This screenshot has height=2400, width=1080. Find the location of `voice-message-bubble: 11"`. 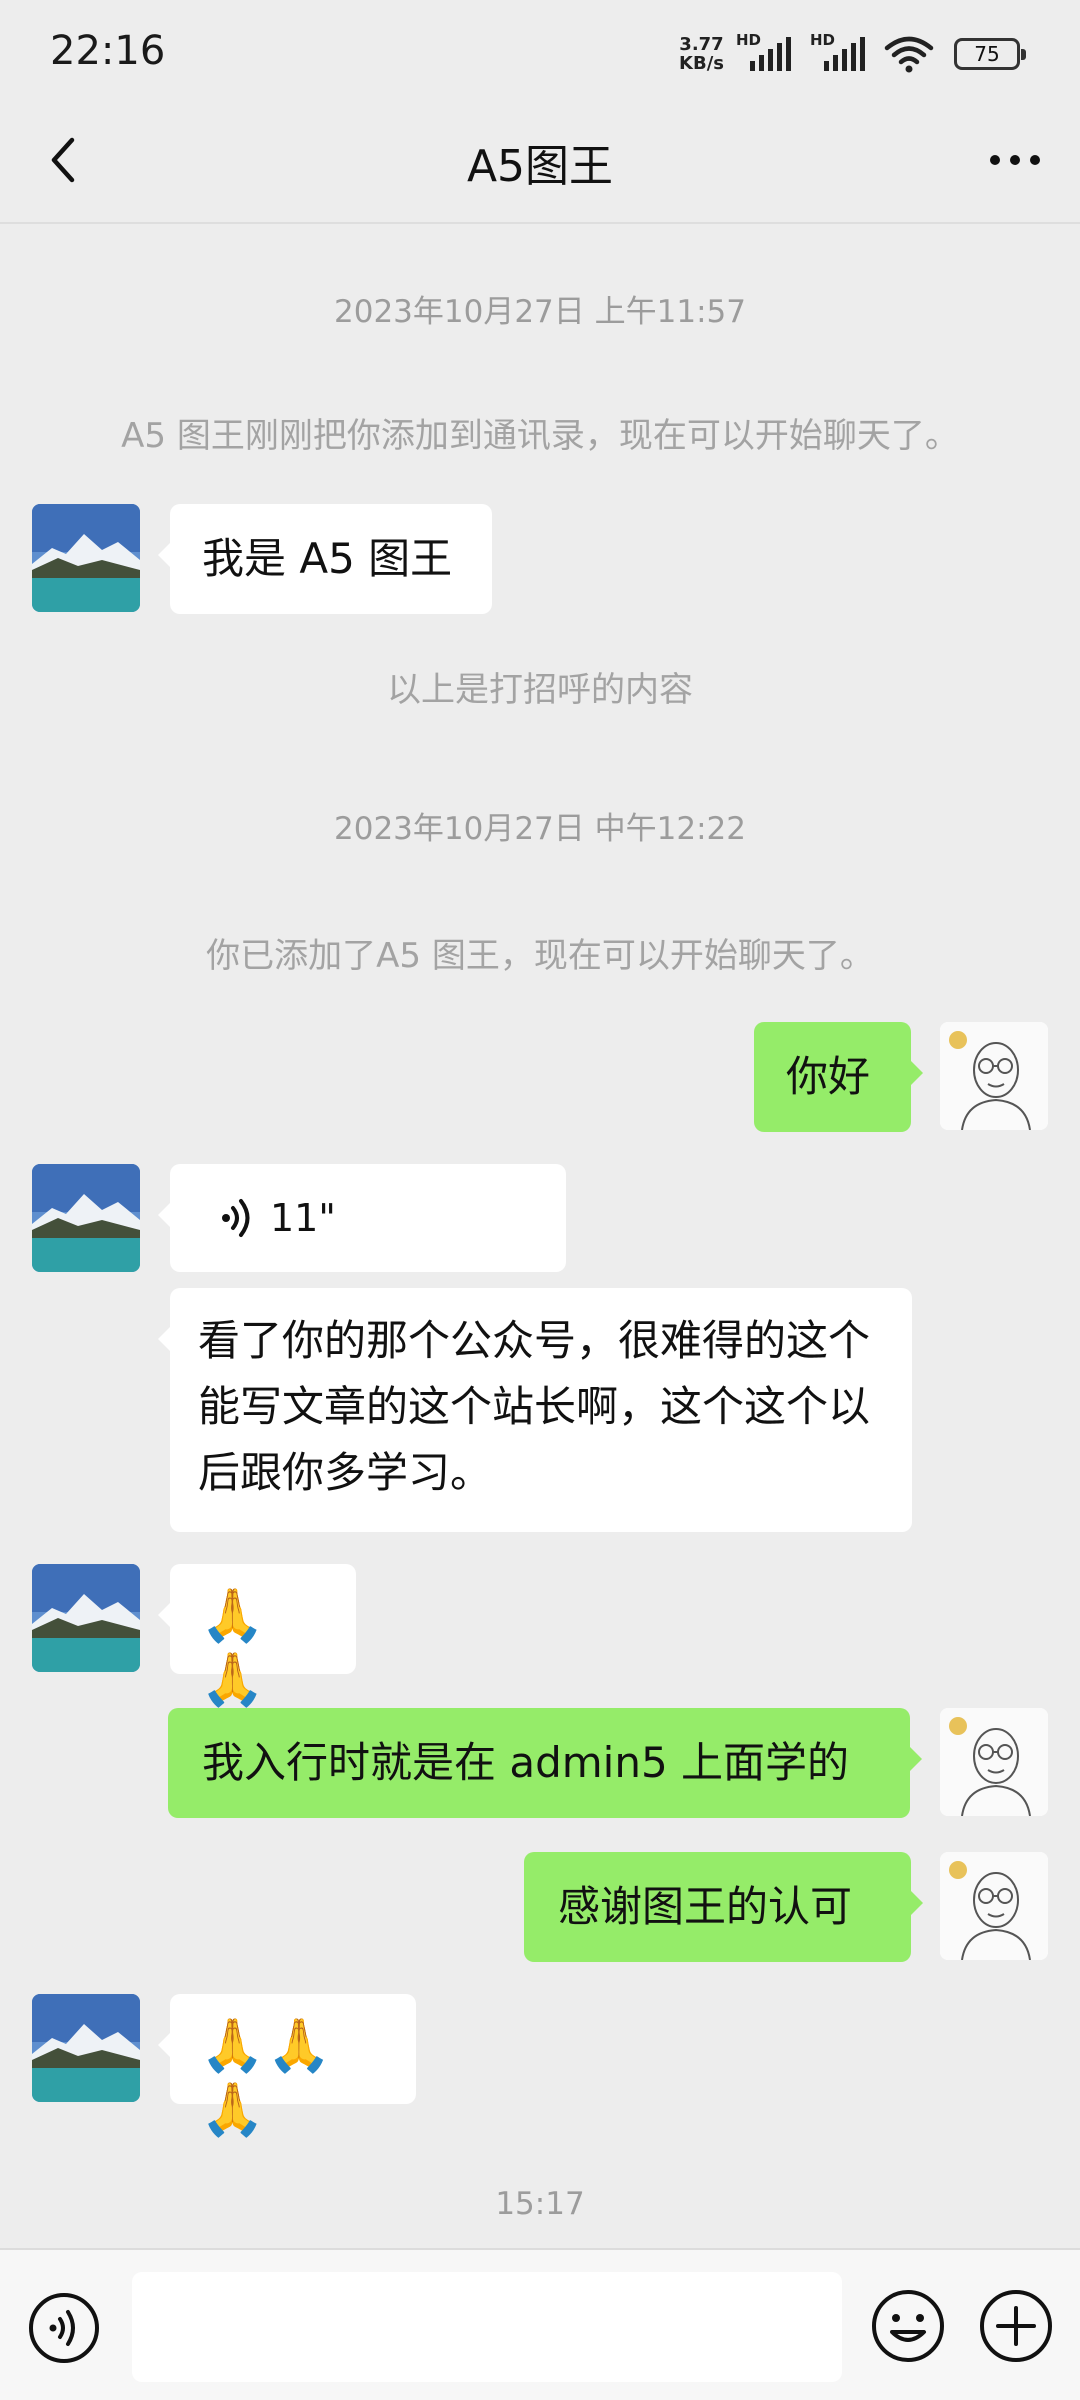

voice-message-bubble: 11" is located at coordinates (362, 1218).